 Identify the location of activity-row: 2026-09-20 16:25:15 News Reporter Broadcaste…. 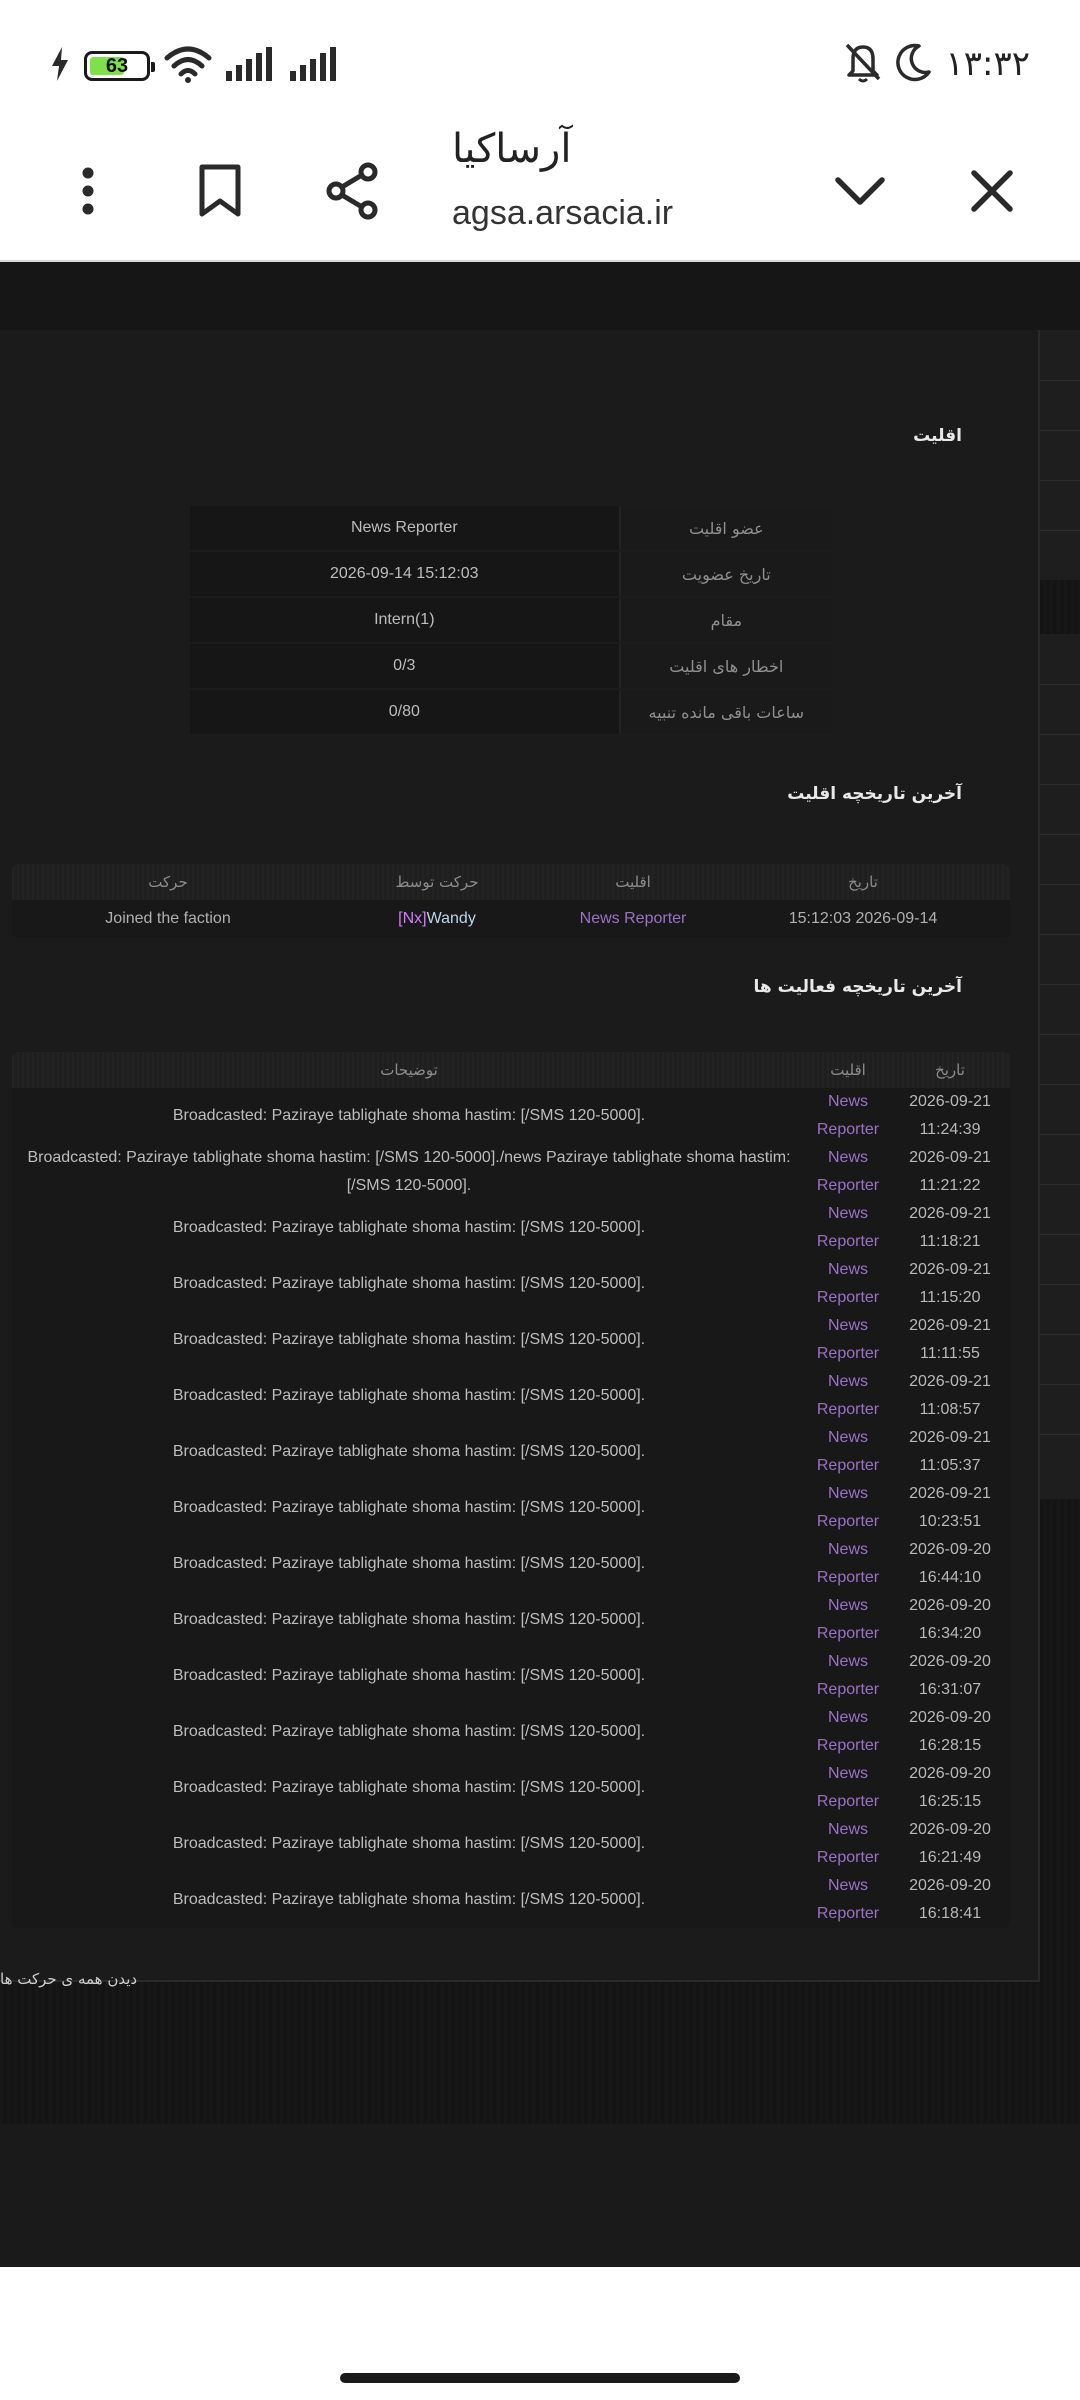
(511, 1788).